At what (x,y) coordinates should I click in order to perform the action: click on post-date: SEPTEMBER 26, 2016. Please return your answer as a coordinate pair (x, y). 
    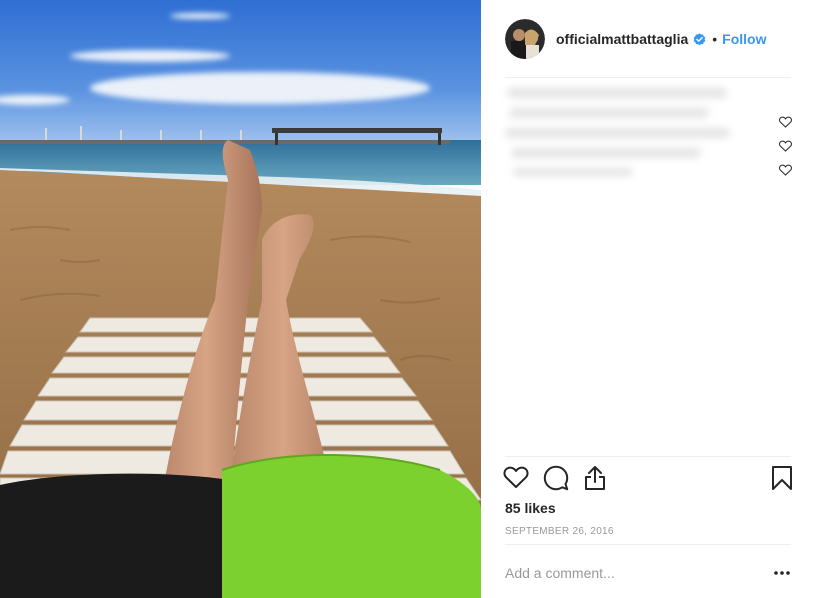
    Looking at the image, I should click on (559, 531).